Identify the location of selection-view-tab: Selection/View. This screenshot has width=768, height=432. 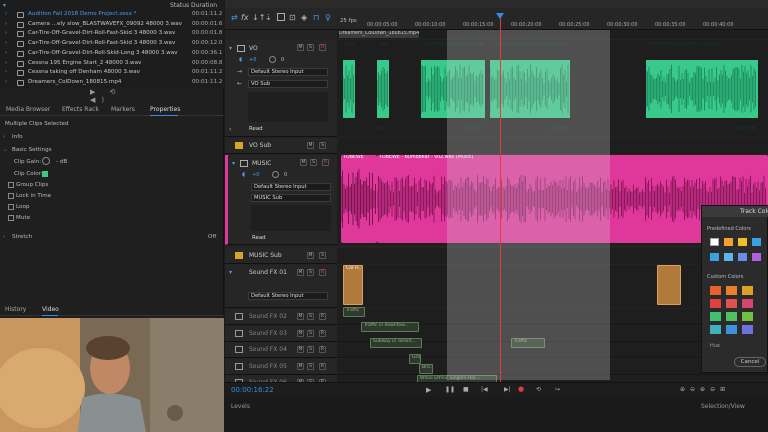
(723, 406).